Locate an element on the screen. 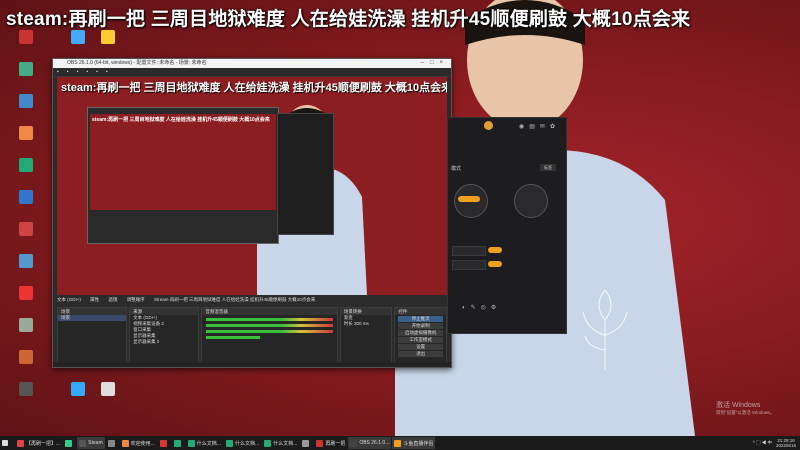 The width and height of the screenshot is (800, 450). panel-toolbar-icons: ◉▤✉✿ is located at coordinates (539, 126).